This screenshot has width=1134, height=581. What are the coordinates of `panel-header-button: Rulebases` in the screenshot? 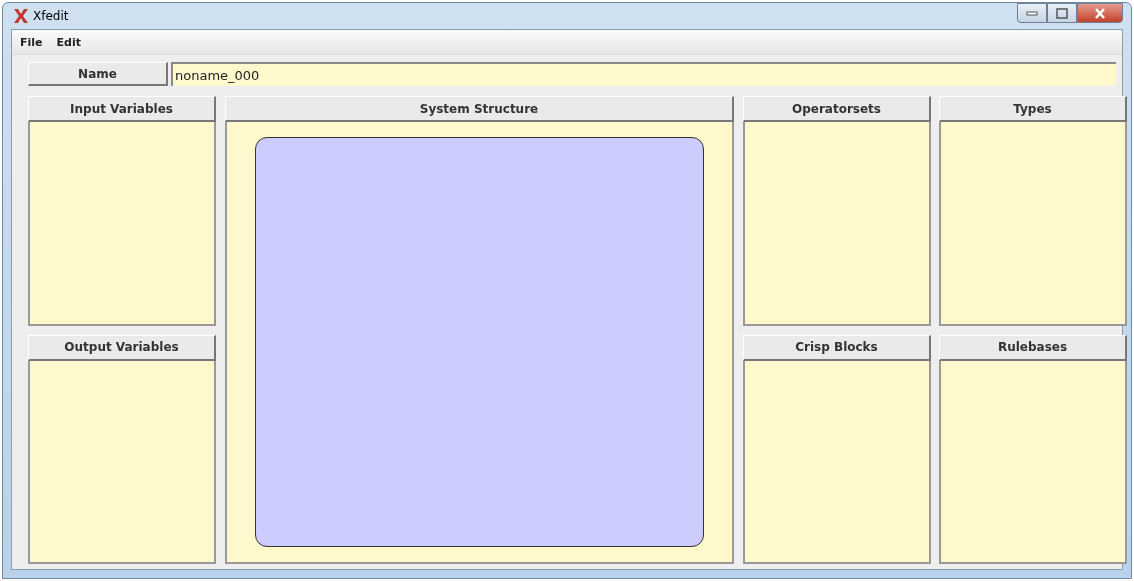 It's located at (1033, 347).